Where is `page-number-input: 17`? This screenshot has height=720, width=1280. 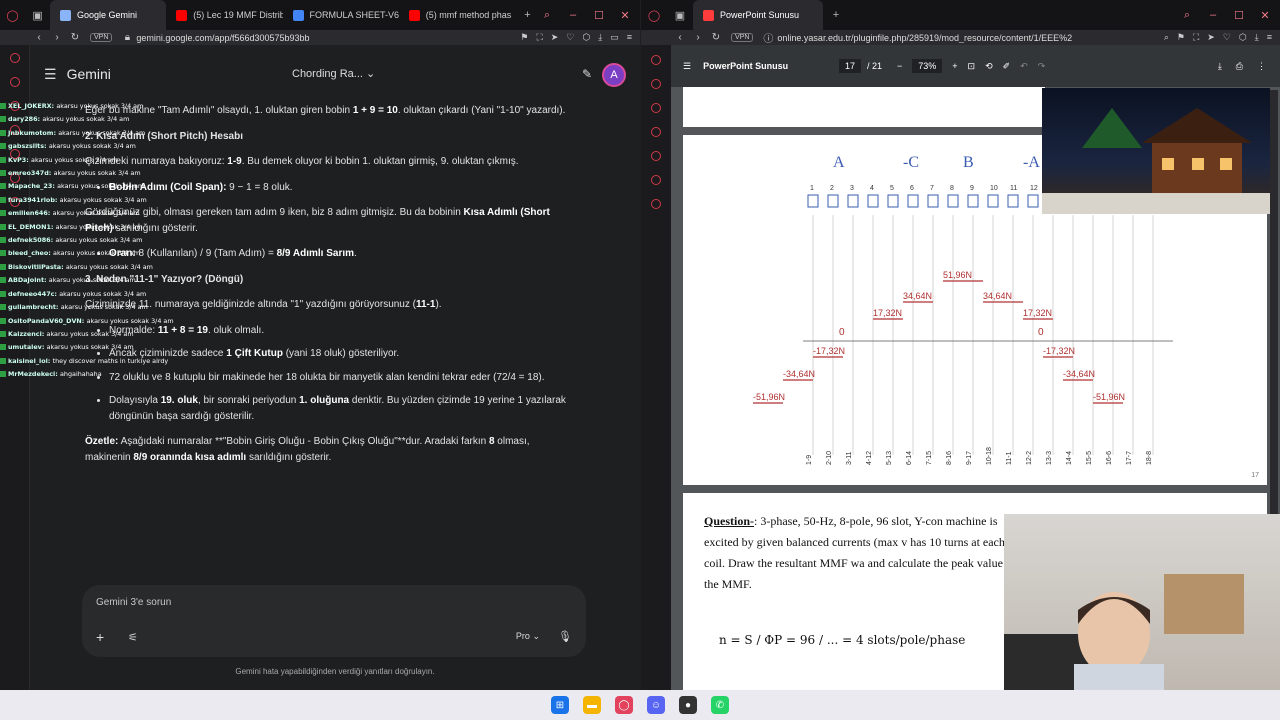 page-number-input: 17 is located at coordinates (850, 66).